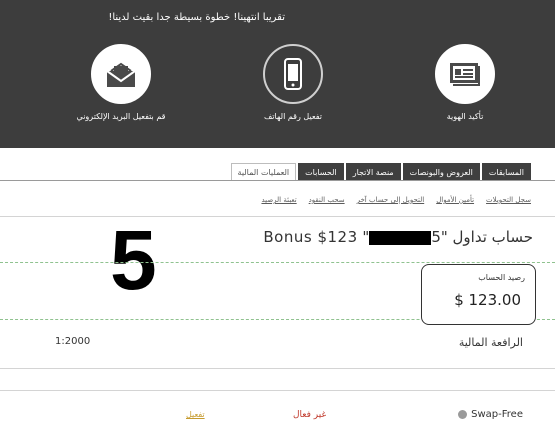 The image size is (555, 441). I want to click on swap-status: غير فعال, so click(310, 415).